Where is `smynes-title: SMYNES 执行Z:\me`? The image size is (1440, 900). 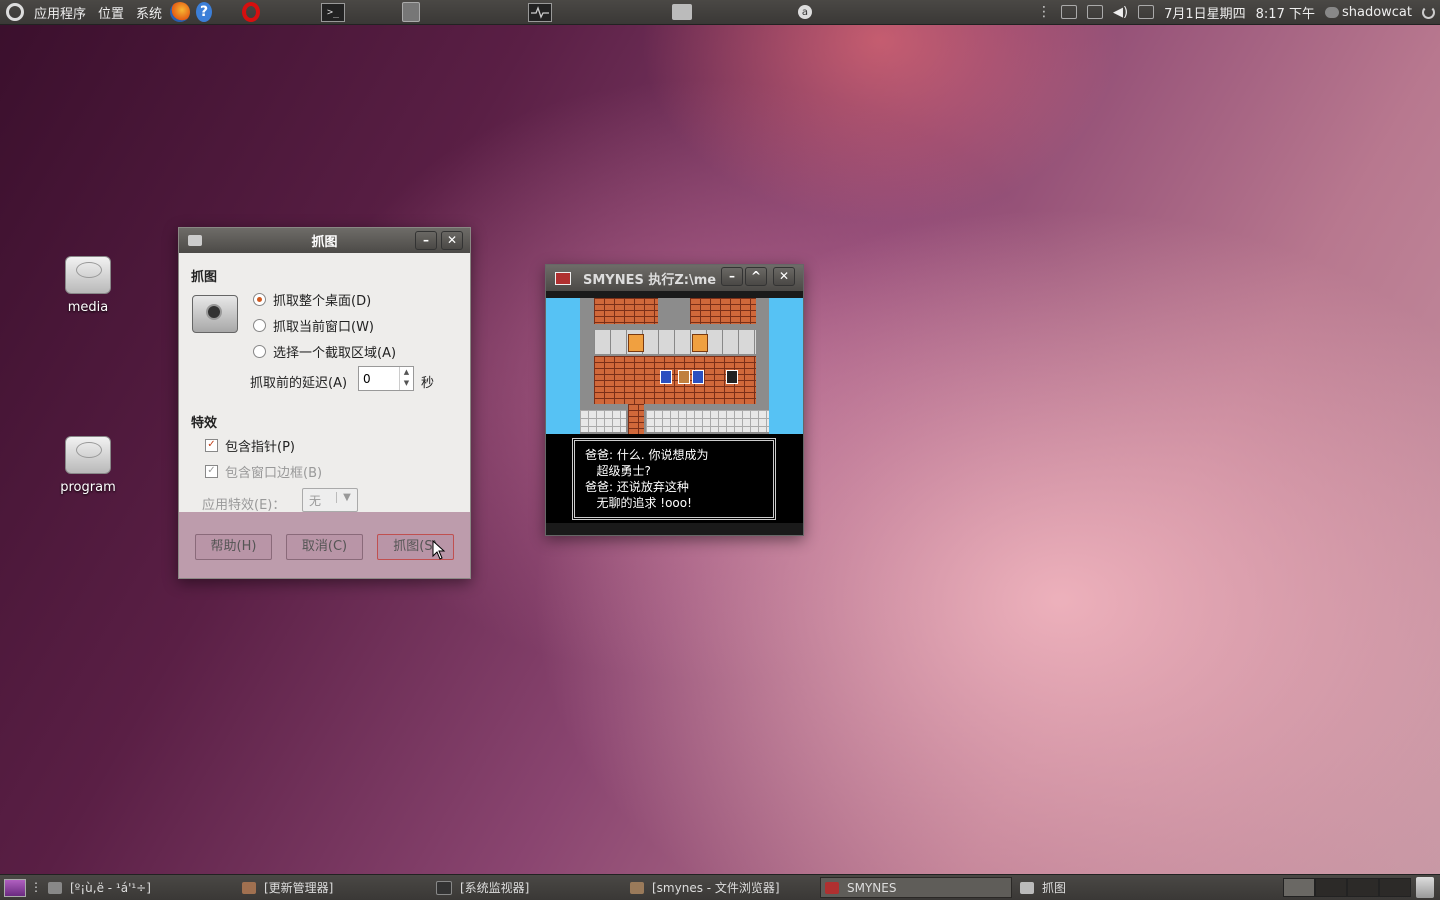
smynes-title: SMYNES 执行Z:\me is located at coordinates (650, 280).